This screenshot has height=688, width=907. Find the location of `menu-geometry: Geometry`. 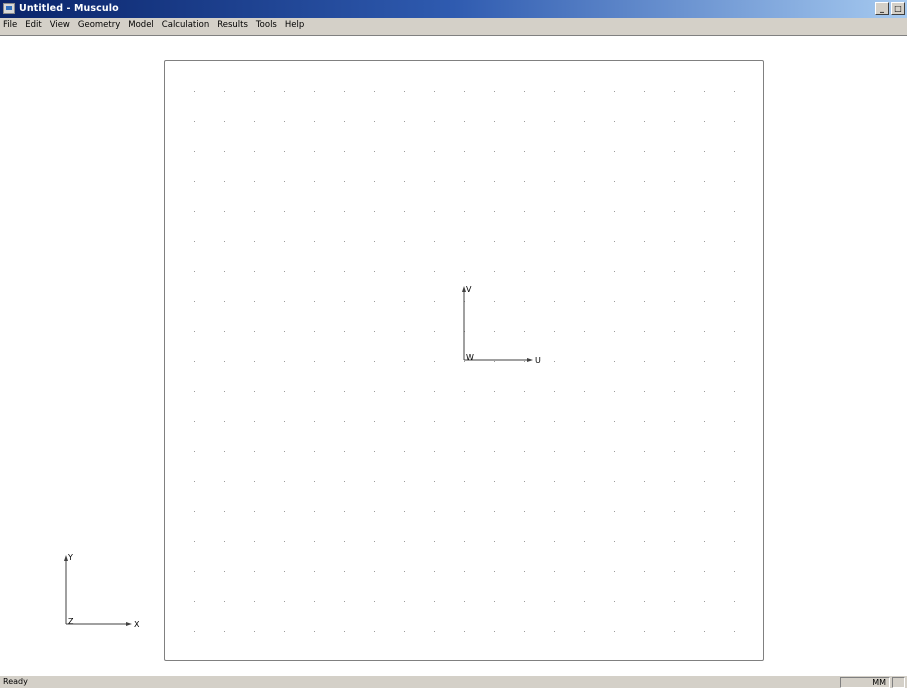

menu-geometry: Geometry is located at coordinates (99, 25).